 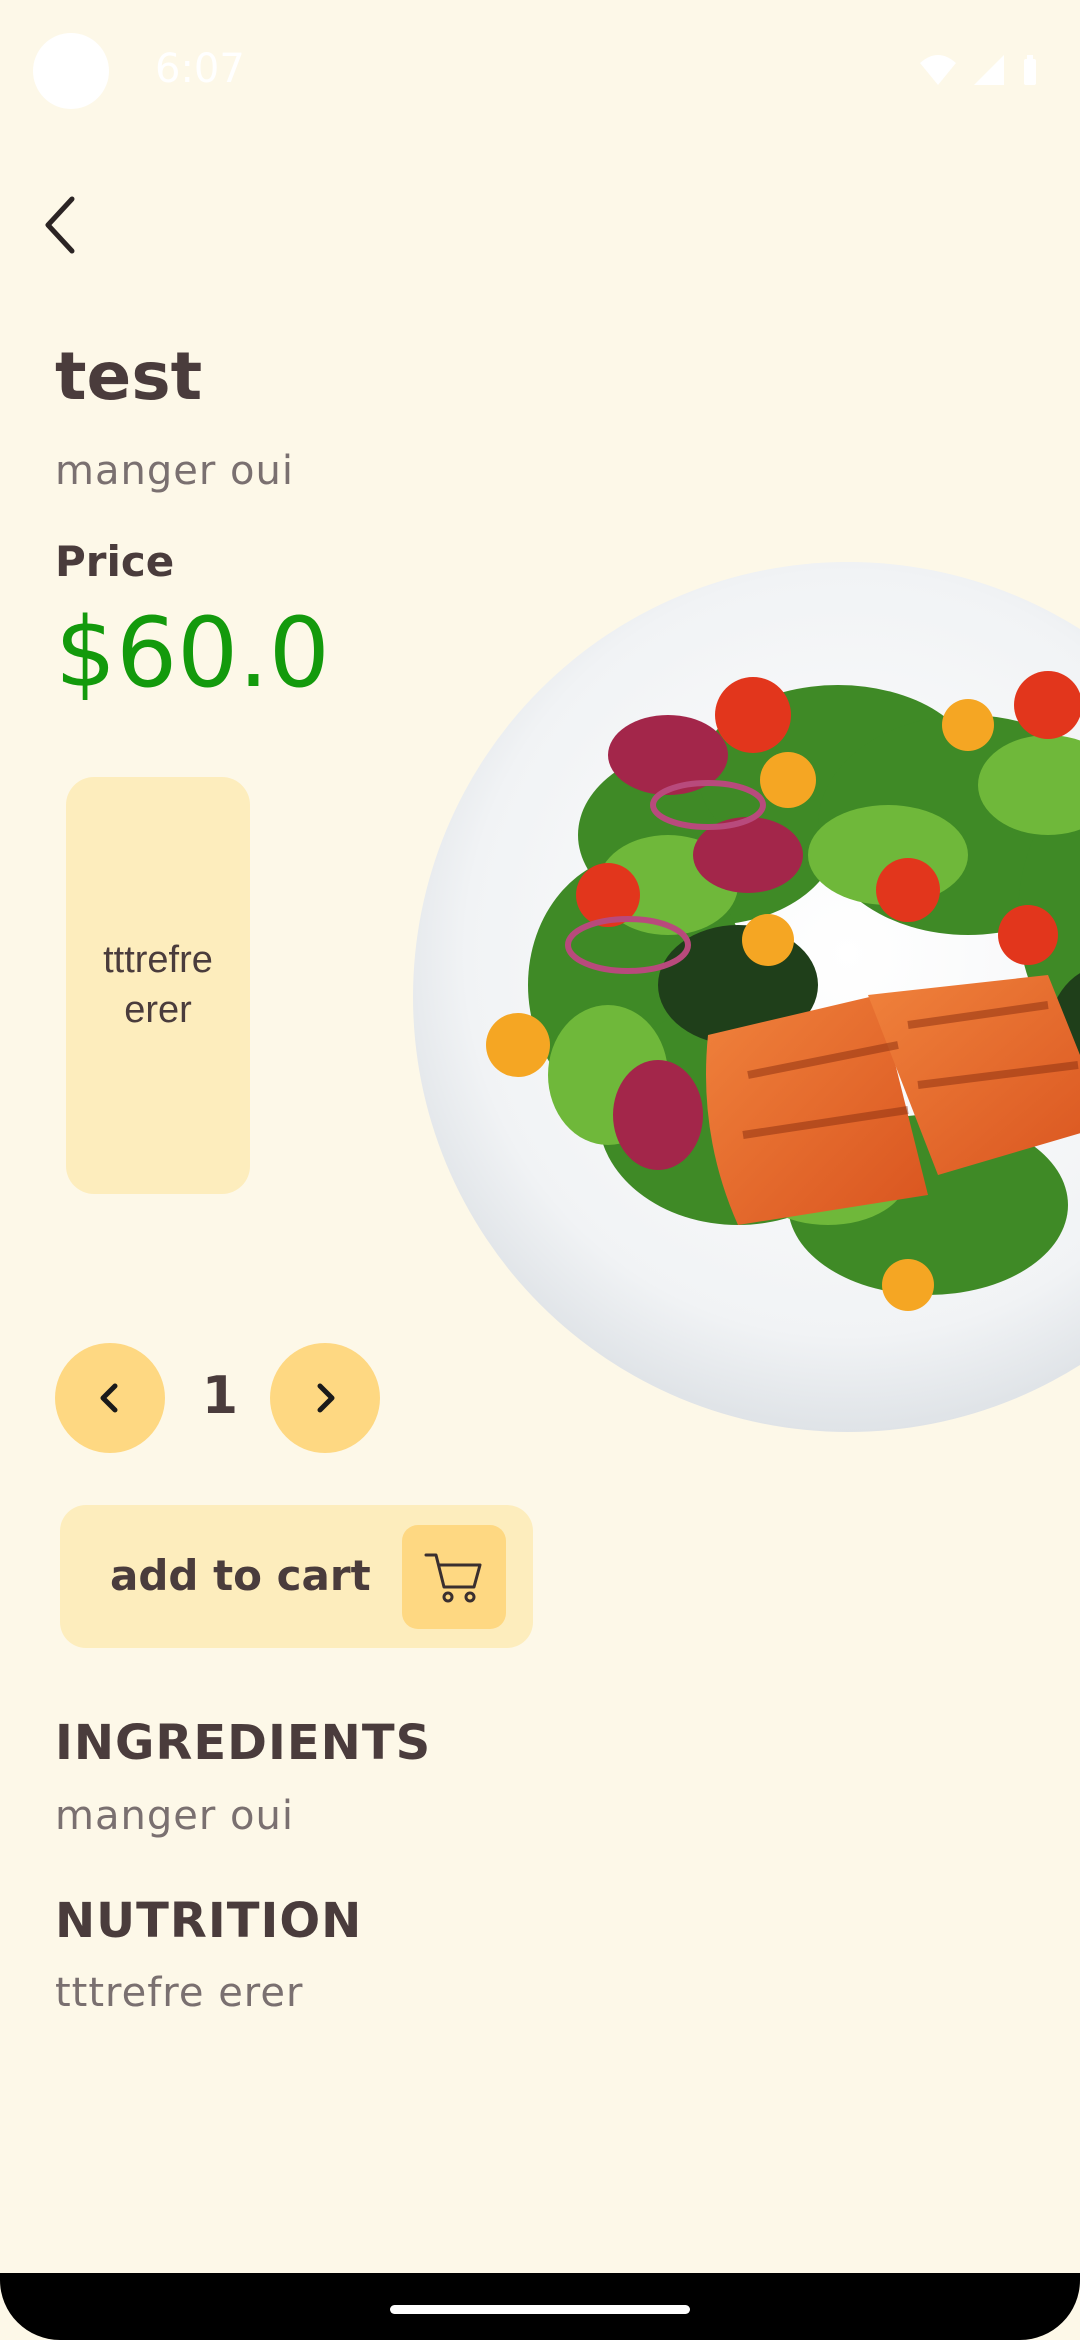 What do you see at coordinates (243, 1743) in the screenshot?
I see `ingredients-heading: INGREDIENTS` at bounding box center [243, 1743].